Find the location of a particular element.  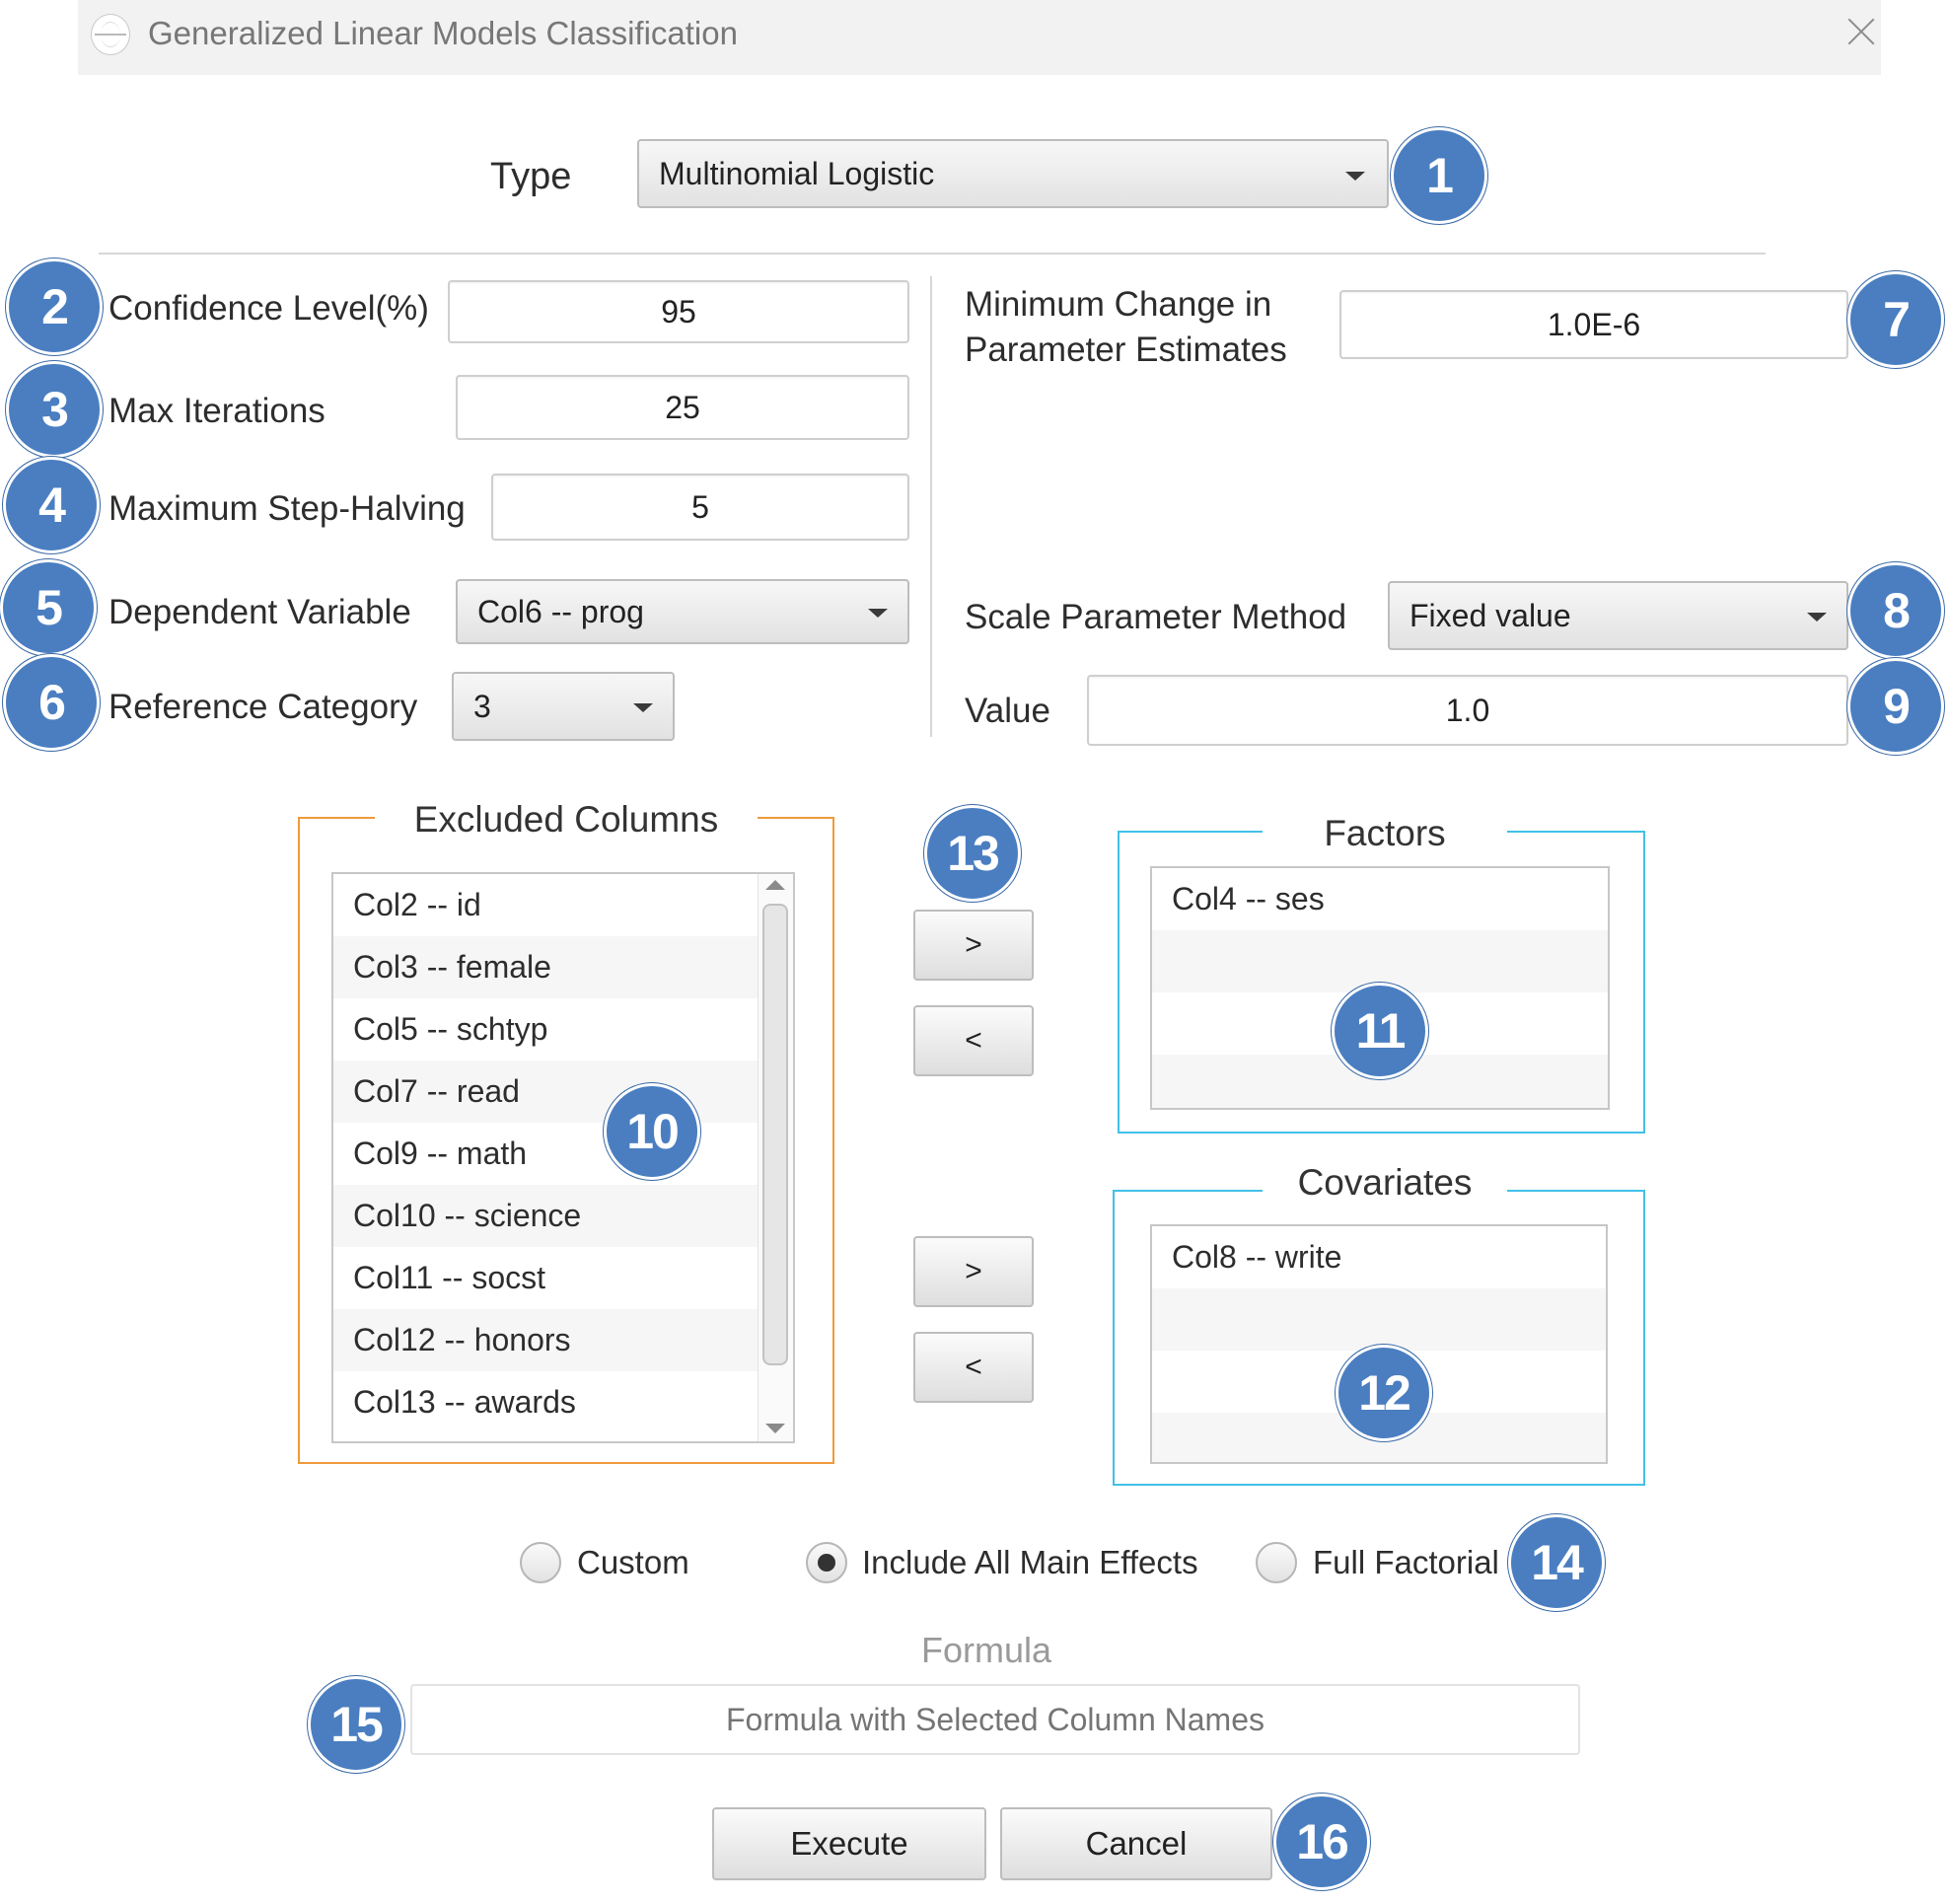

max-iterations-label: Max Iterations is located at coordinates (217, 411).